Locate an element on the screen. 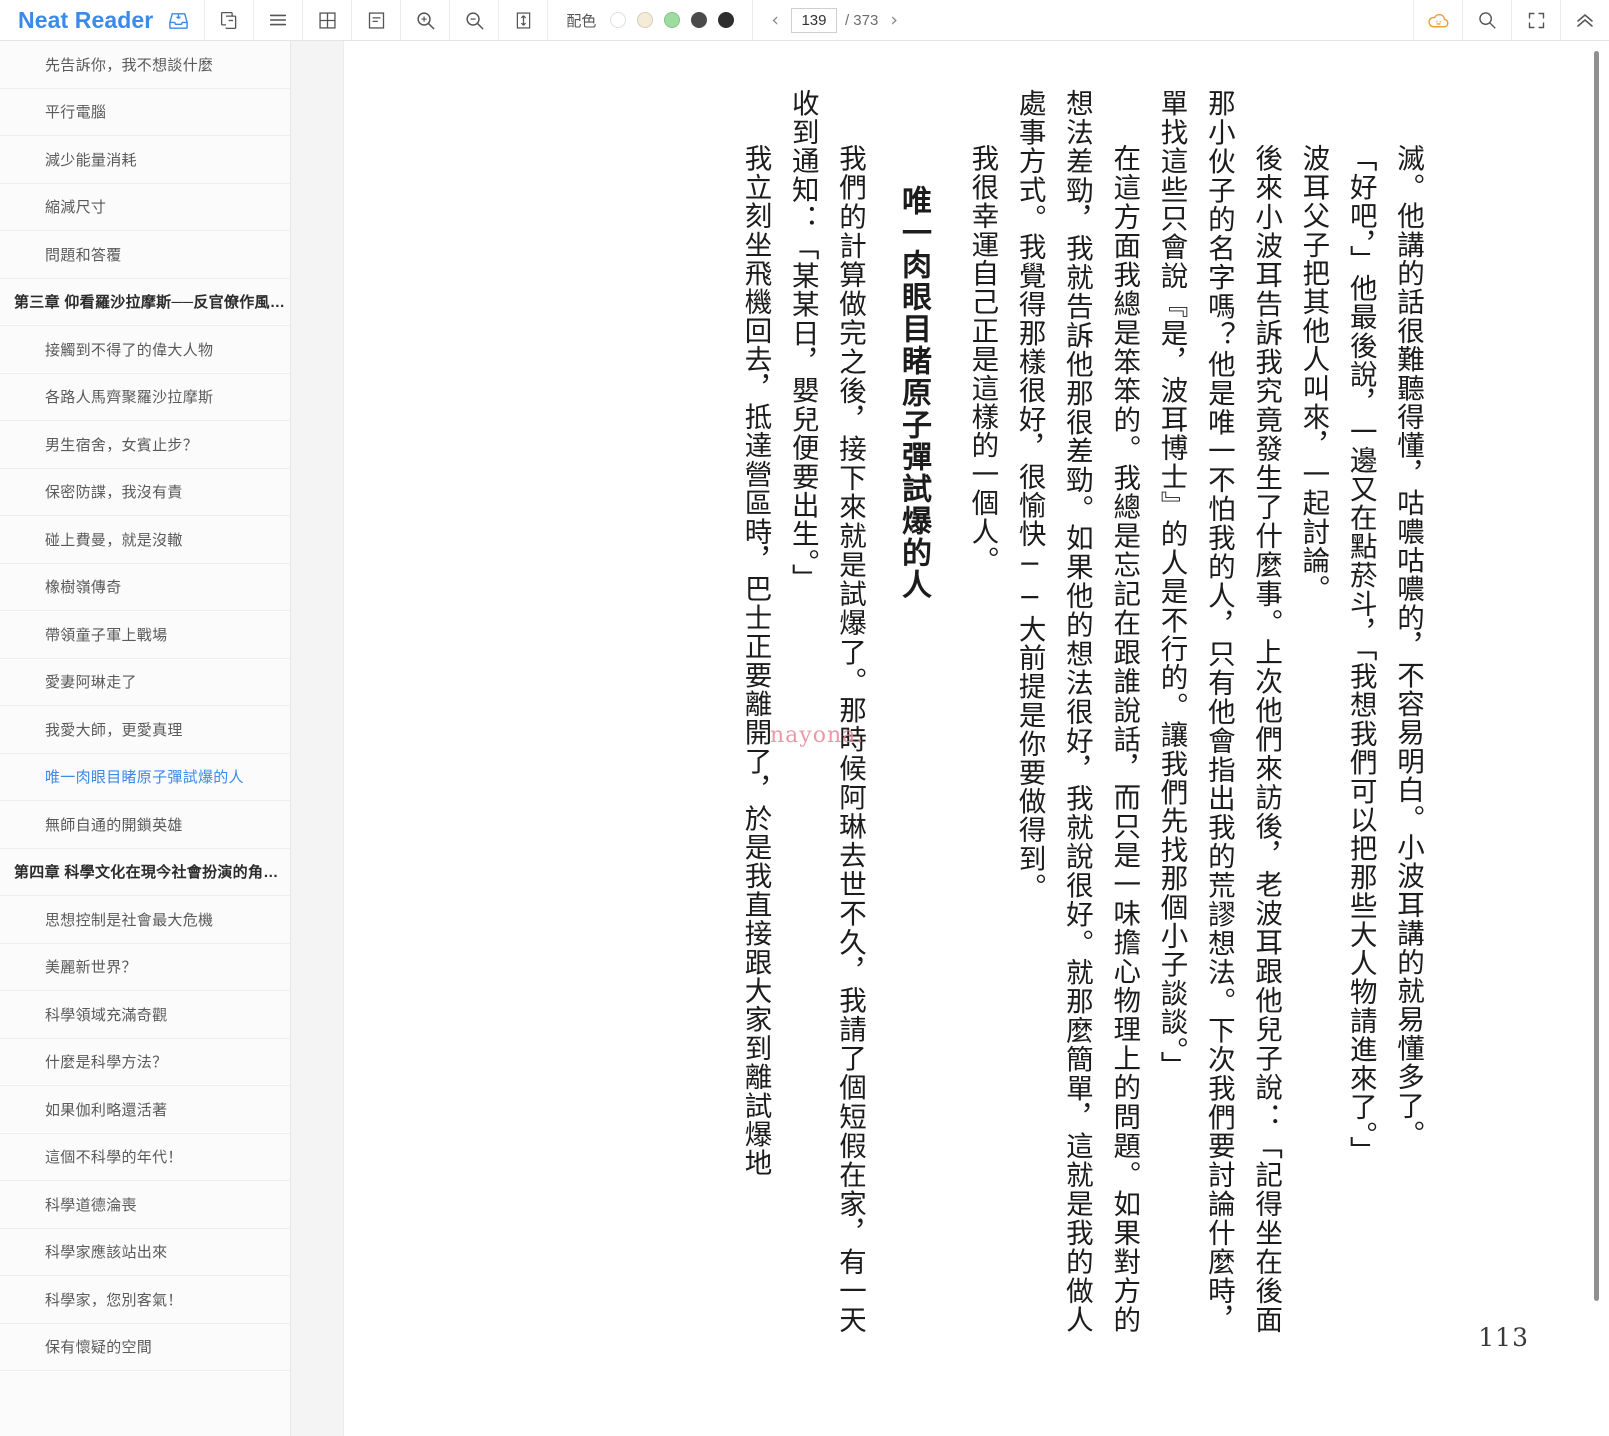 Image resolution: width=1609 pixels, height=1436 pixels. cloud-sync-button is located at coordinates (1437, 20).